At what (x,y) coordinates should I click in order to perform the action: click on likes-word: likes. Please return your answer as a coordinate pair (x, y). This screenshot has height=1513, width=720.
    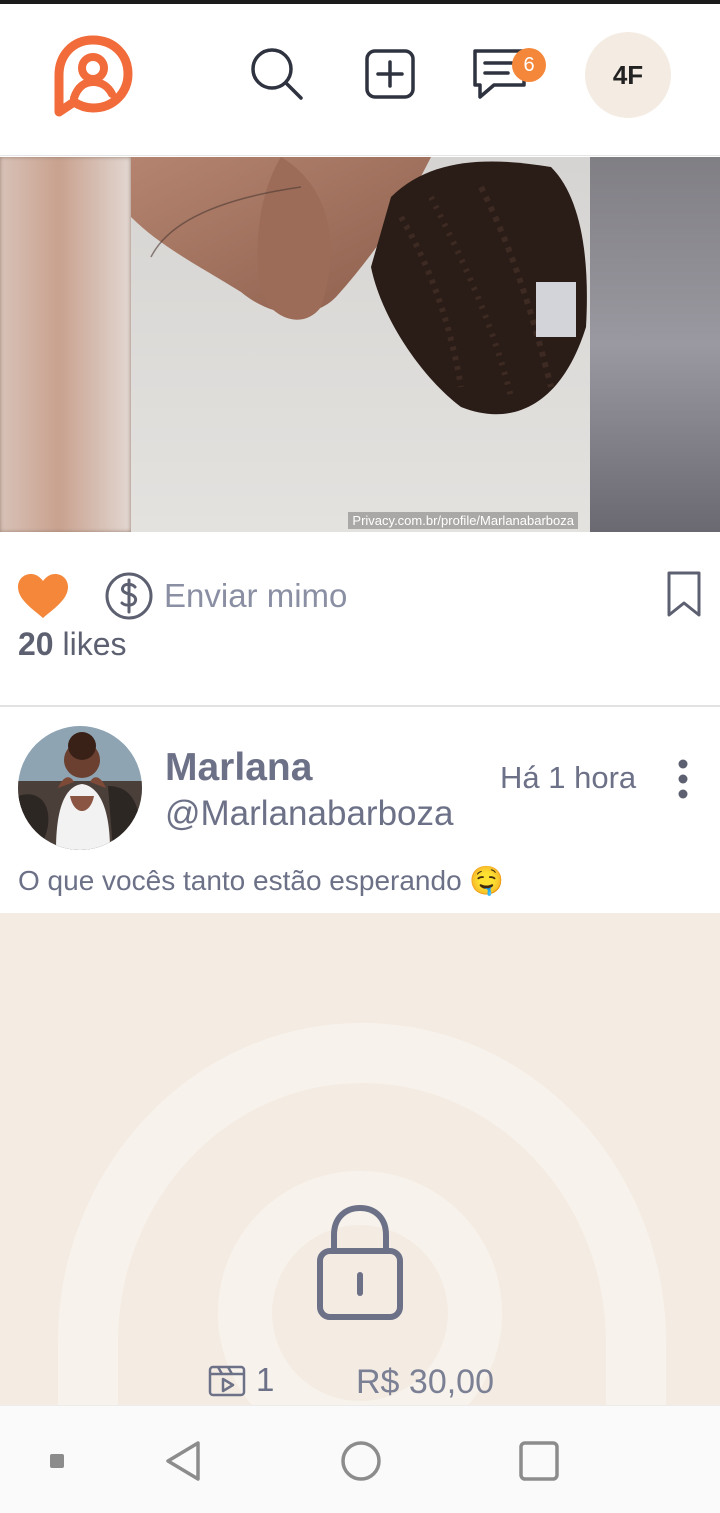
    Looking at the image, I should click on (94, 644).